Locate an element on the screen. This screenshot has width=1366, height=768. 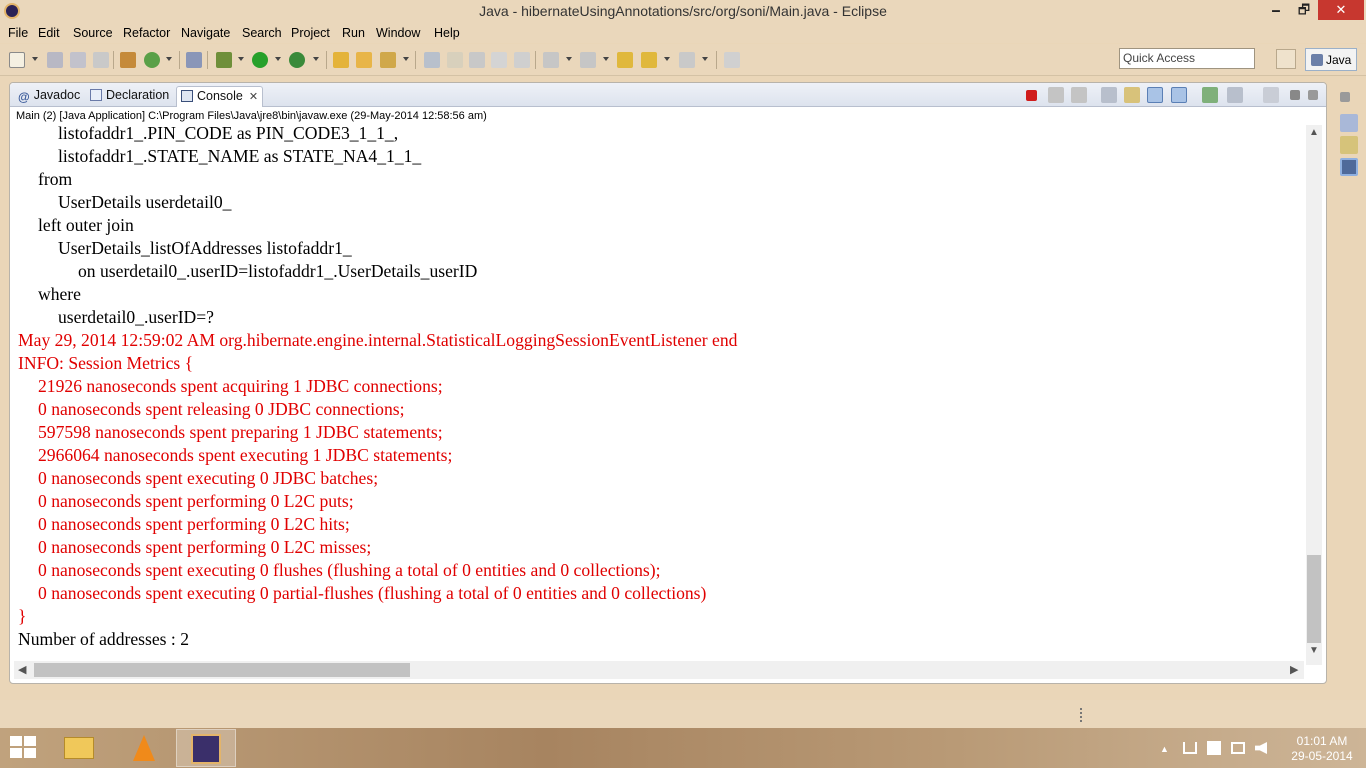
close-tab-icon: ✕ is located at coordinates (253, 97).